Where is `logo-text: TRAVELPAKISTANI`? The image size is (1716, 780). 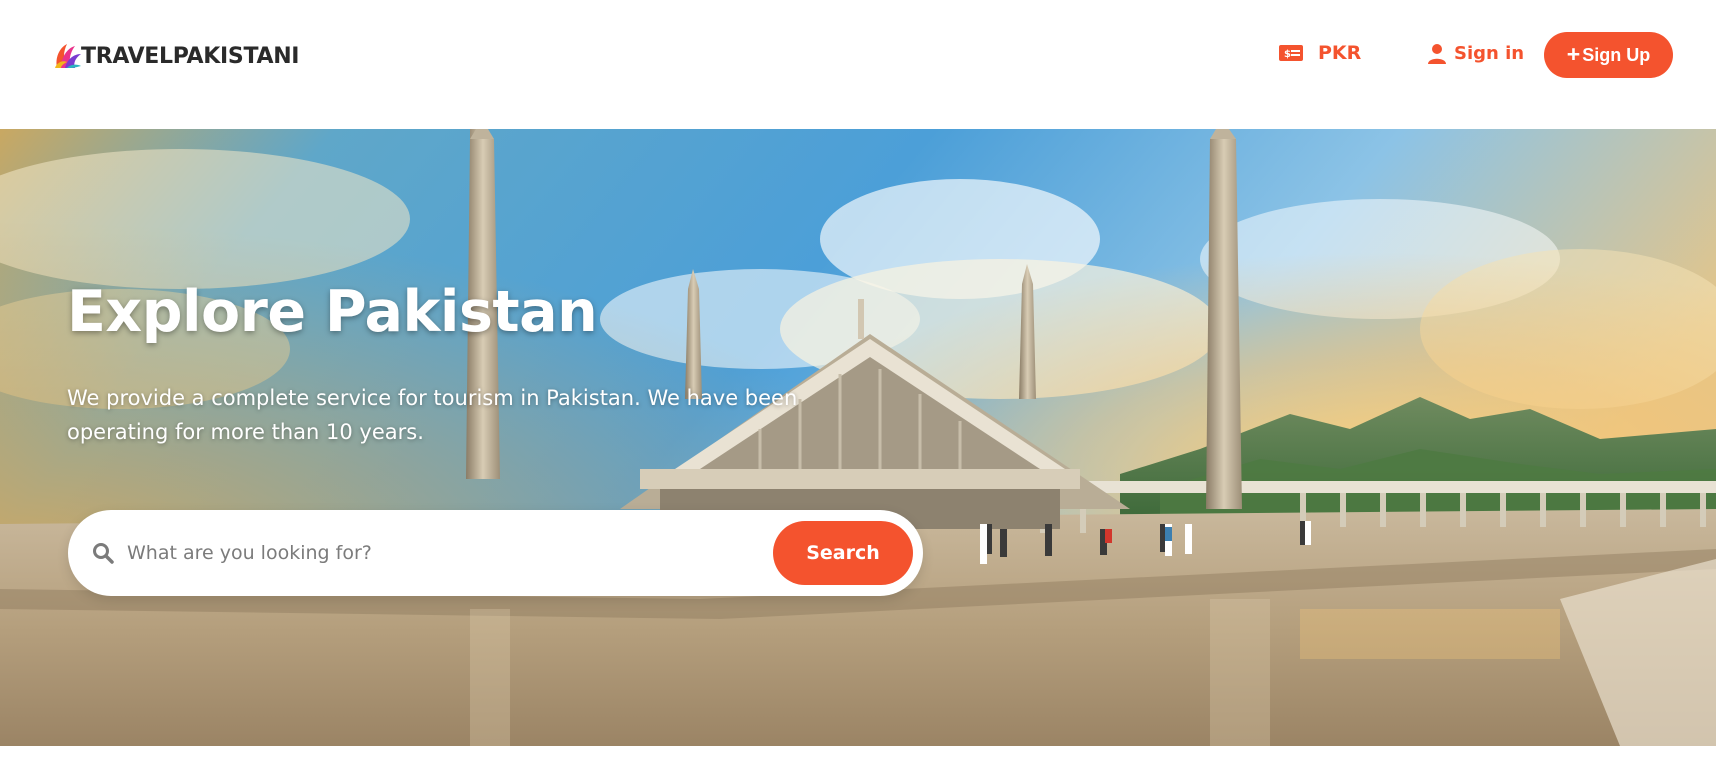 logo-text: TRAVELPAKISTANI is located at coordinates (190, 56).